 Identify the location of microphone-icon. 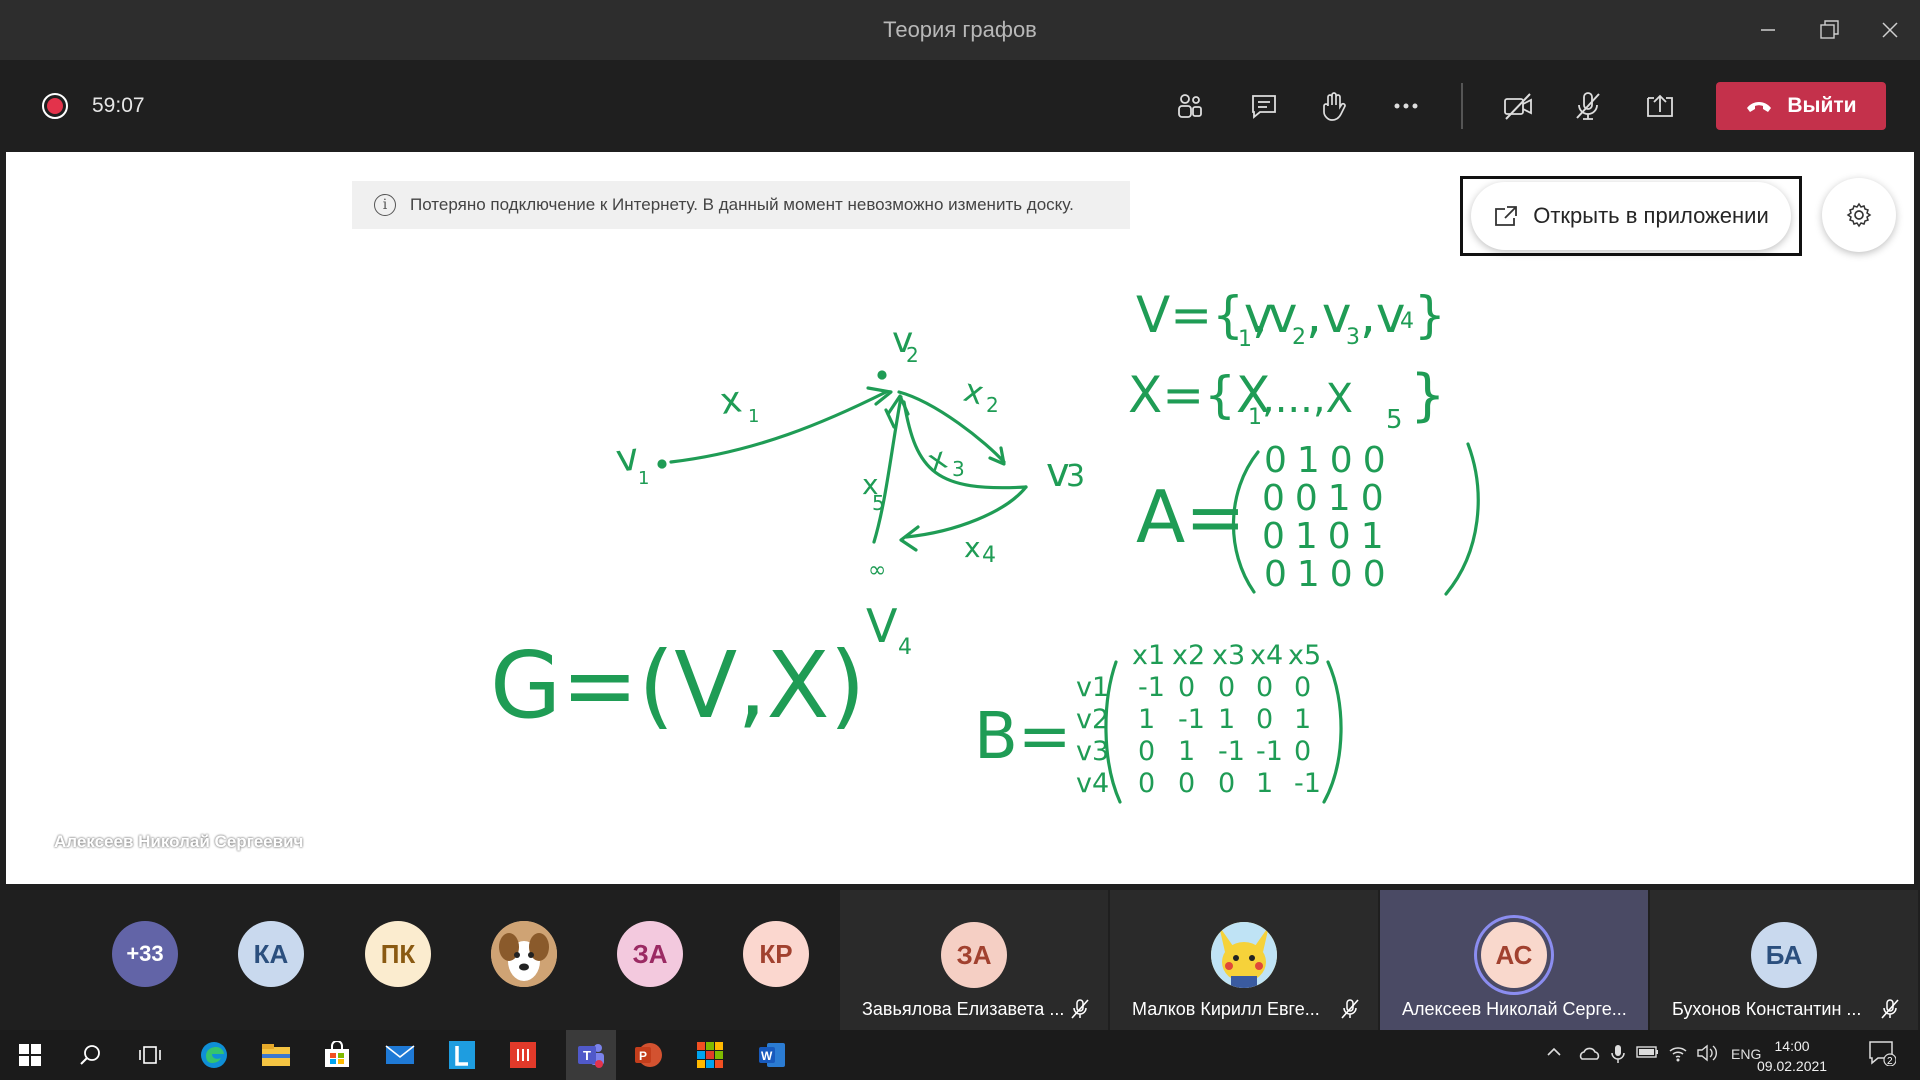
(1618, 1055).